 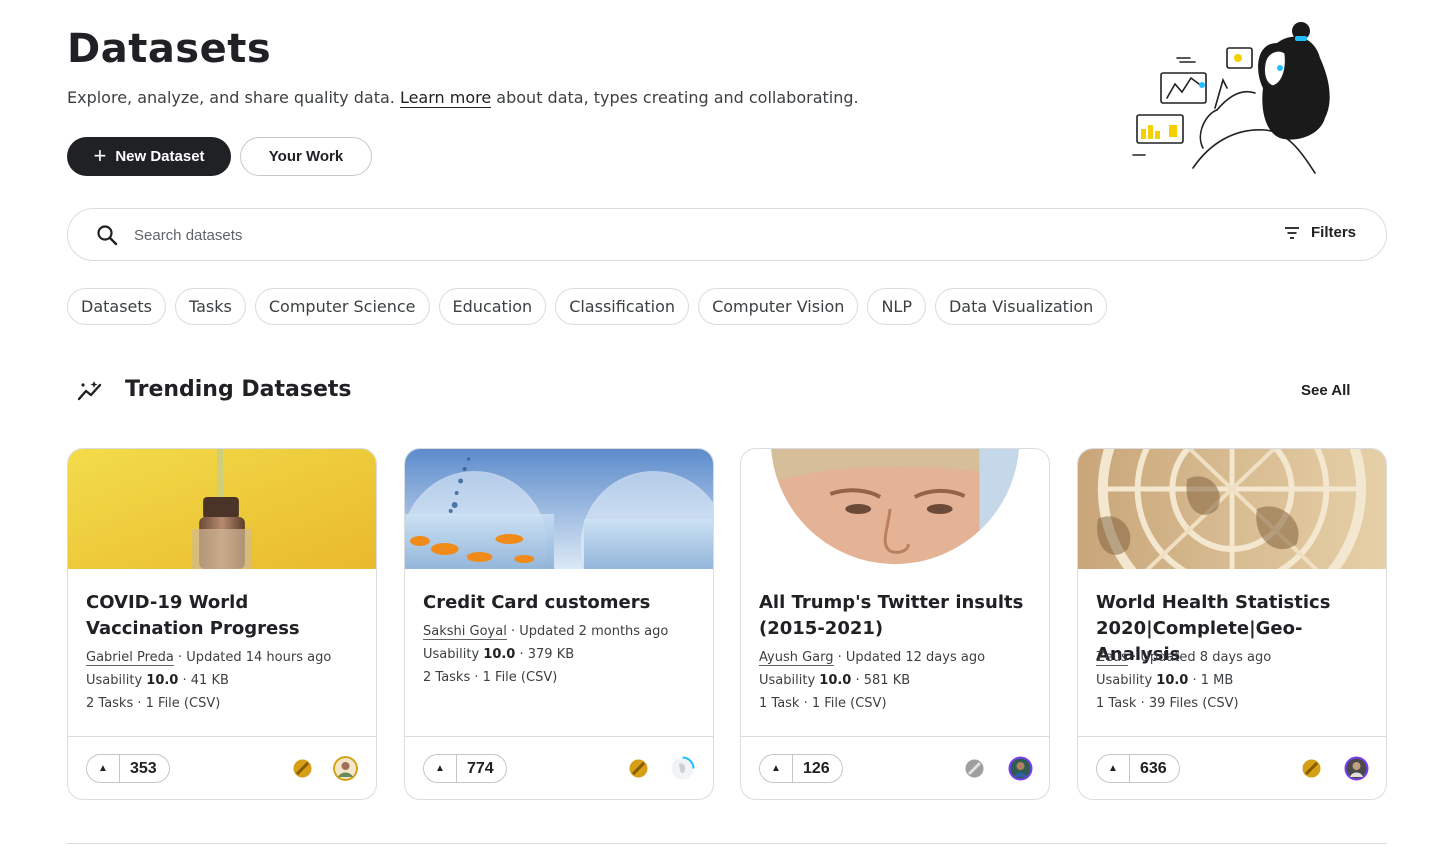 What do you see at coordinates (727, 843) in the screenshot?
I see `section-divider` at bounding box center [727, 843].